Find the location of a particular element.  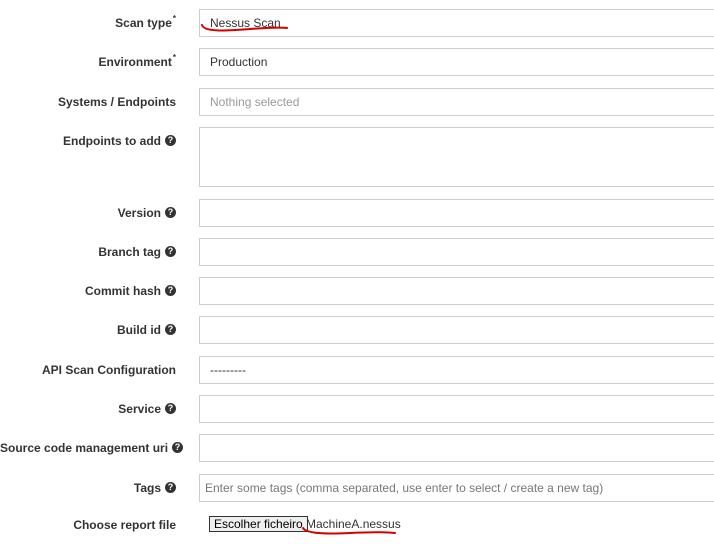

scan-type-label: Scan type* is located at coordinates (145, 22).